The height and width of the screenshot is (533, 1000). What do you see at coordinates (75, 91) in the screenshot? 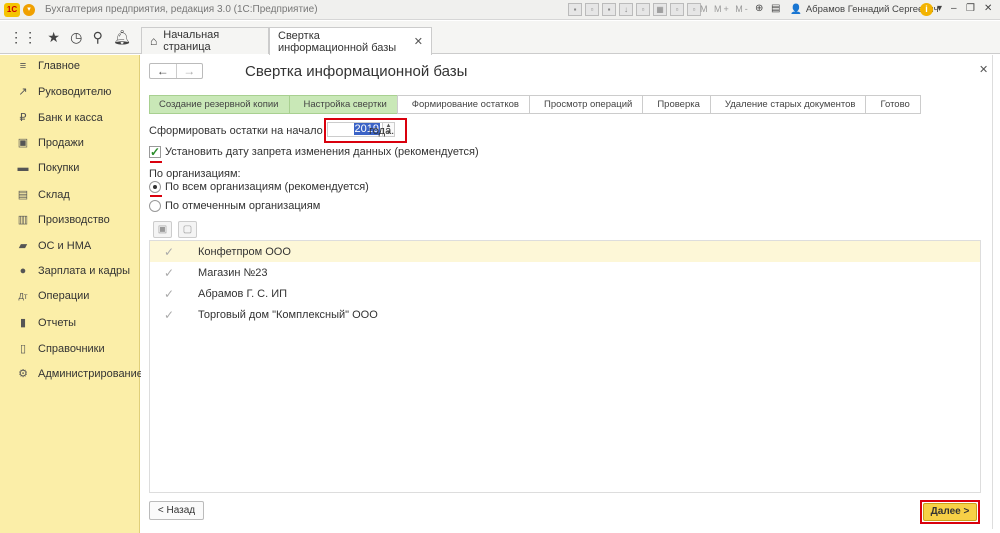
I see `sidebar-item-label: Руководителю` at bounding box center [75, 91].